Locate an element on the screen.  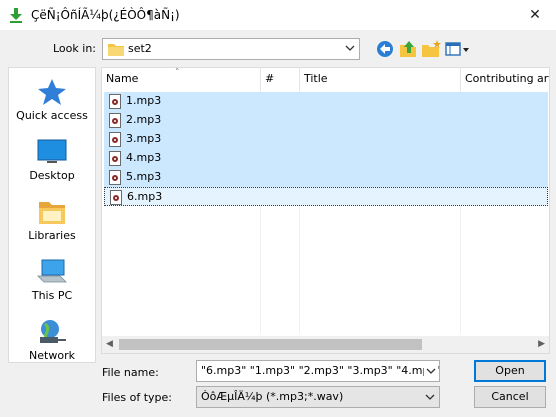
place-quick-access: Quick access is located at coordinates (52, 100).